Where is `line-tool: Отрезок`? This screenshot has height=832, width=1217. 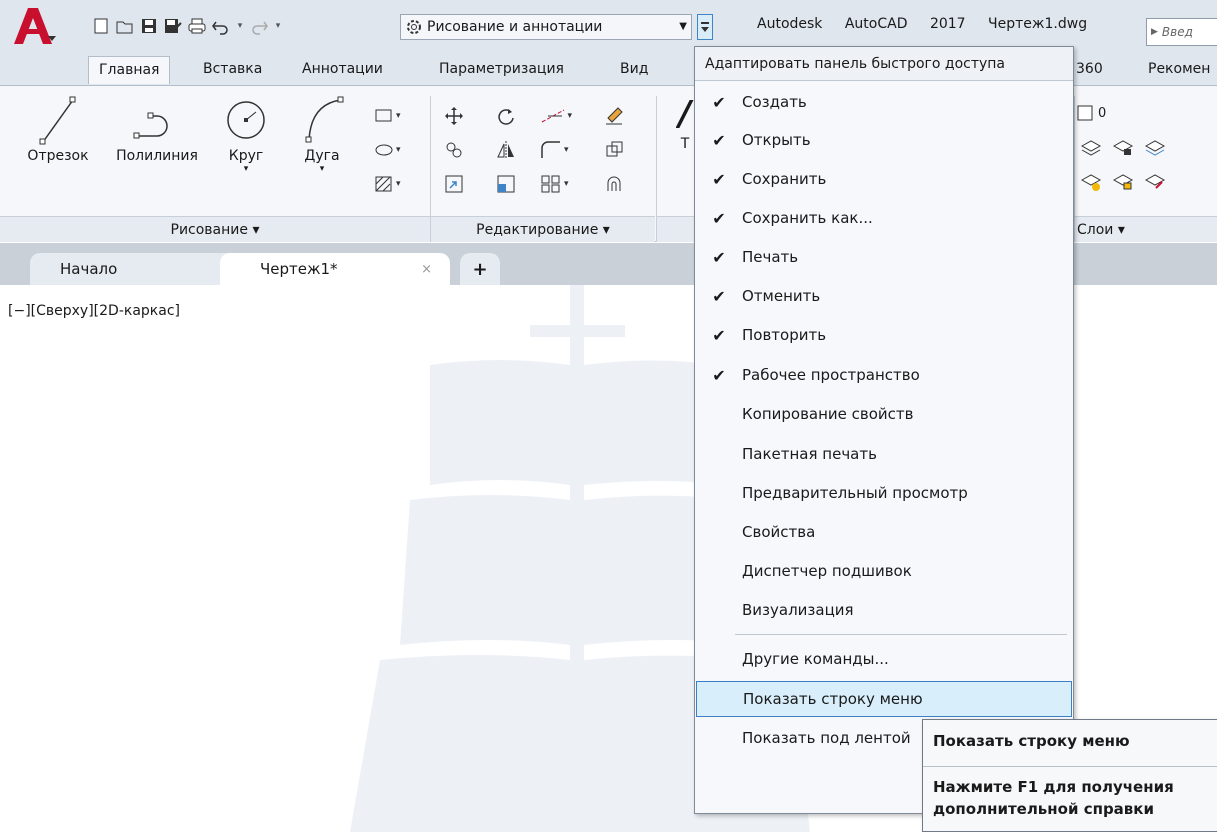 line-tool: Отрезок is located at coordinates (58, 128).